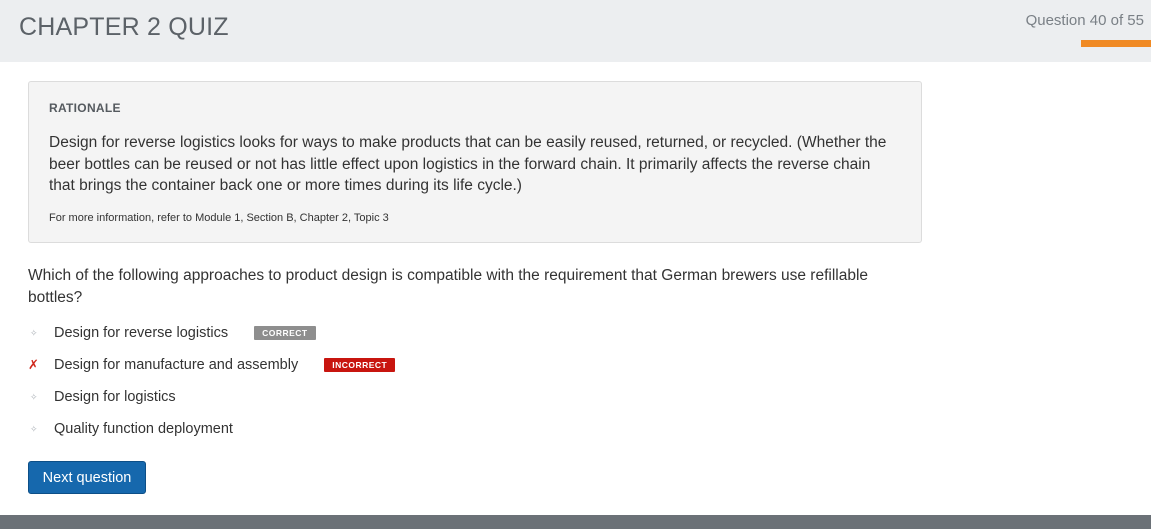  I want to click on rationale-heading: RATIONALE, so click(85, 108).